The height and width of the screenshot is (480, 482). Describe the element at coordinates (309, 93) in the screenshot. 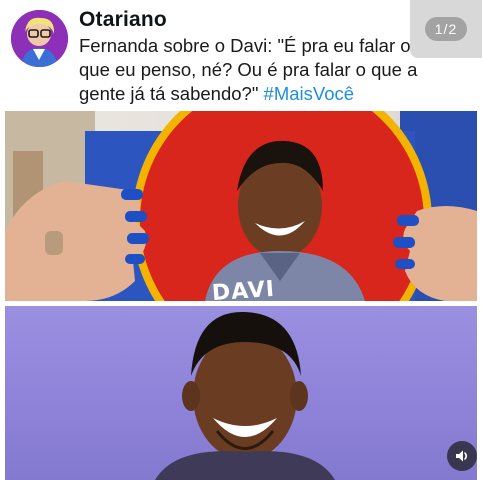

I see `hashtag-link: #MaisVocê` at that location.